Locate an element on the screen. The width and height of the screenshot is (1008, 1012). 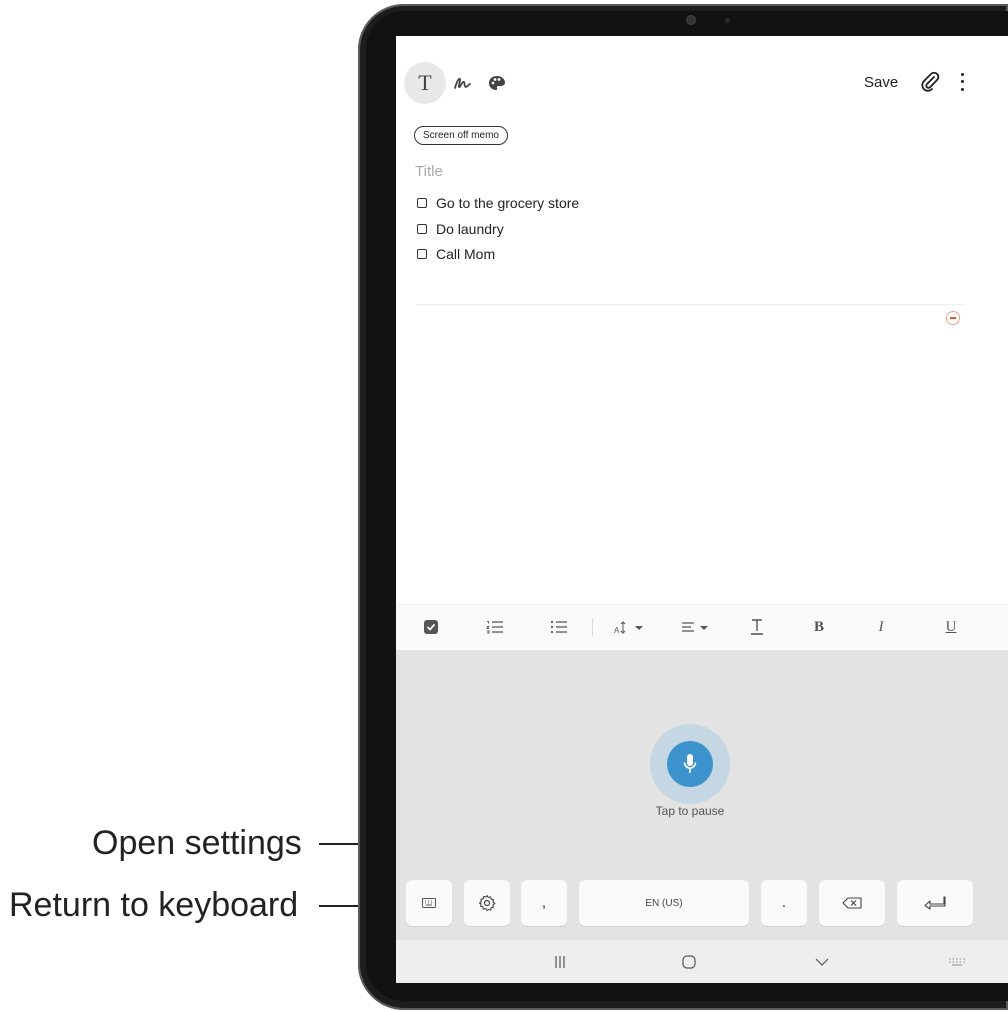
space-key: EN (US) is located at coordinates (664, 903).